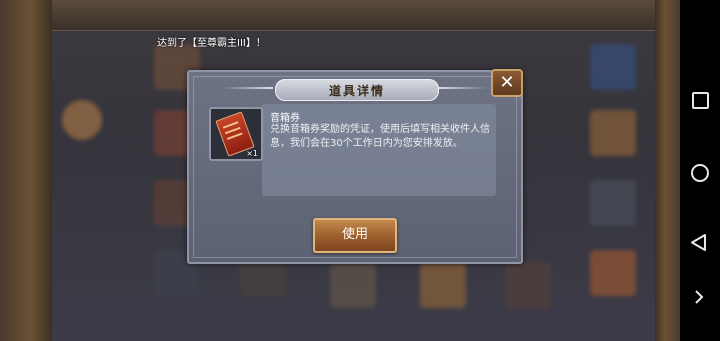  I want to click on triangle-back-icon, so click(698, 242).